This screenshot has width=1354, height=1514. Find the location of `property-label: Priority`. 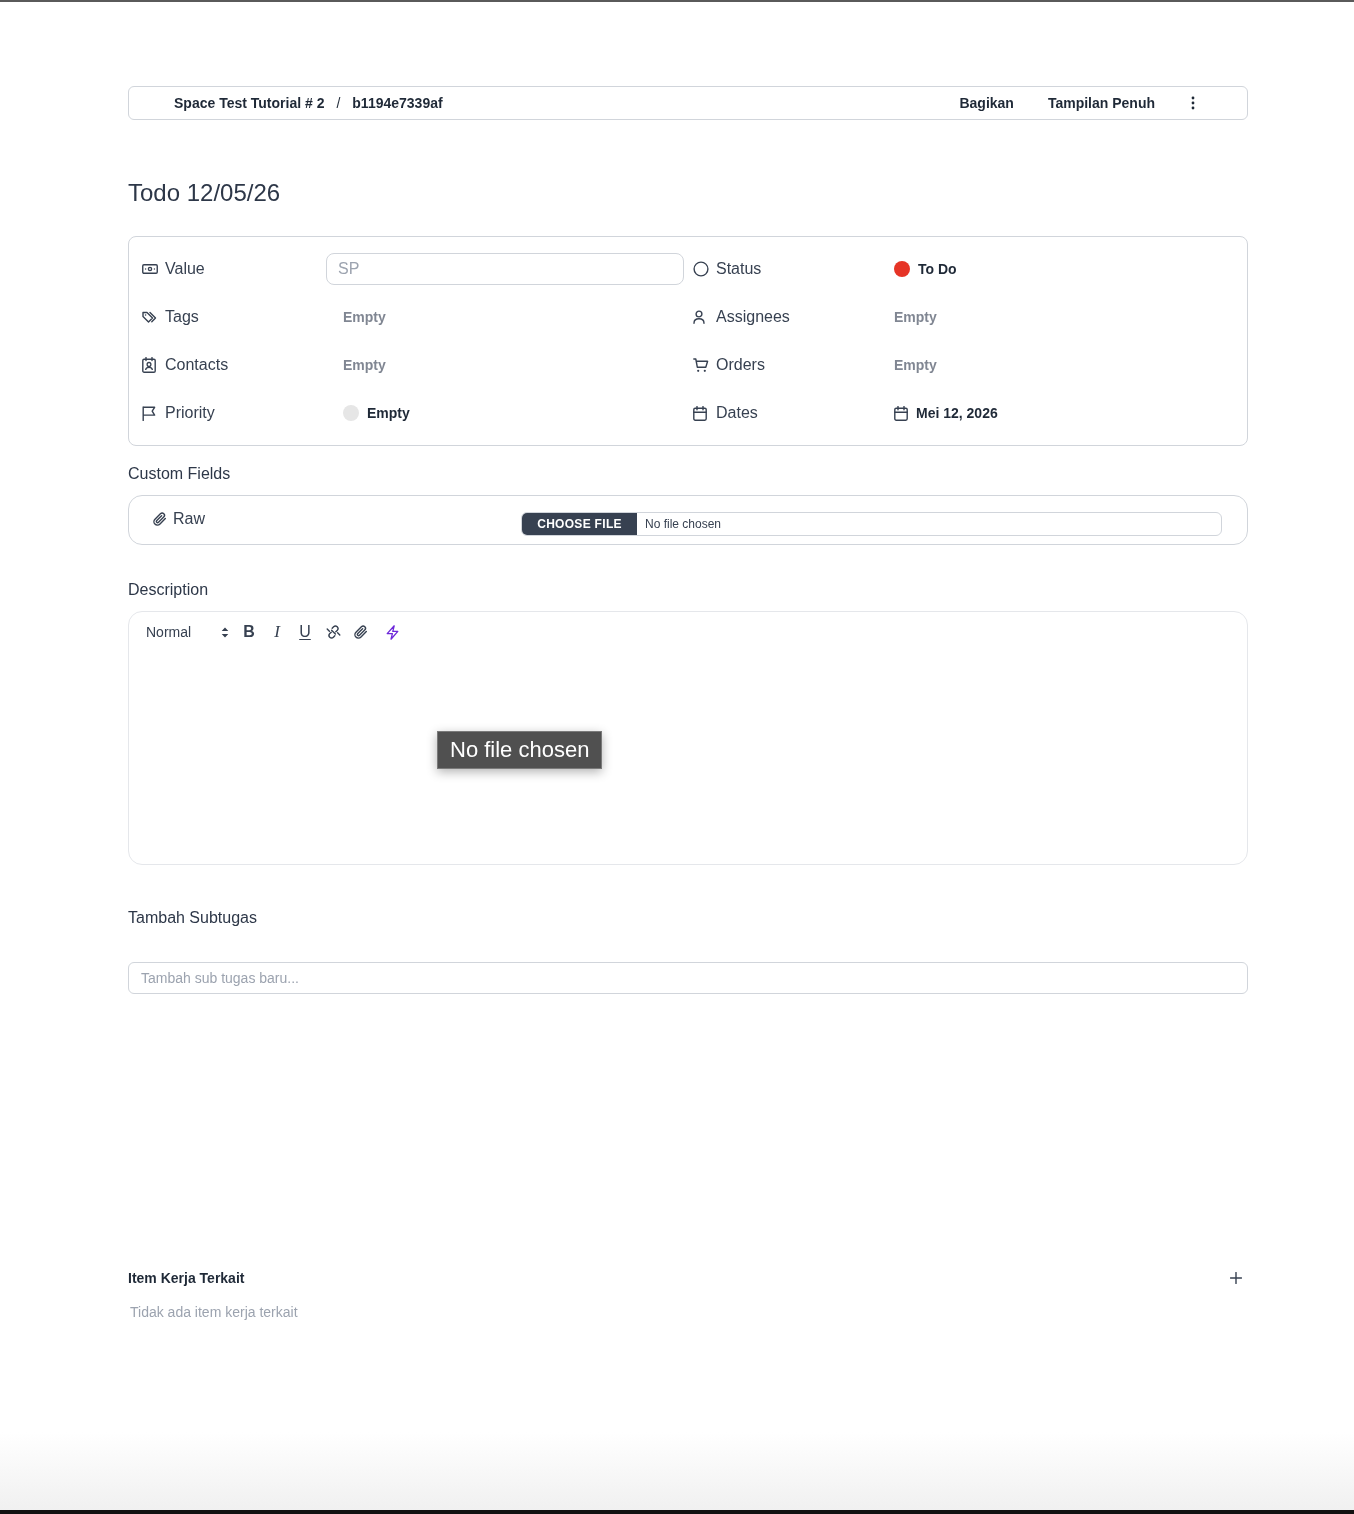

property-label: Priority is located at coordinates (190, 413).